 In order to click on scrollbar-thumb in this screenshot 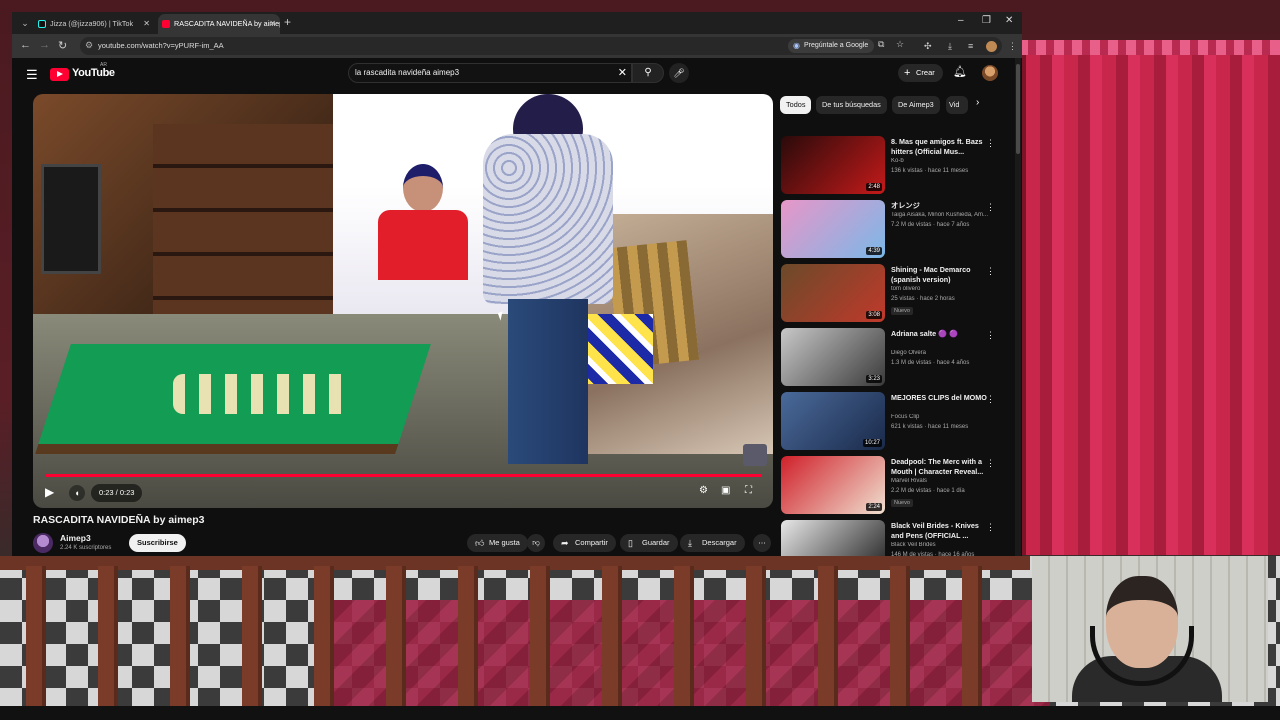, I will do `click(1018, 109)`.